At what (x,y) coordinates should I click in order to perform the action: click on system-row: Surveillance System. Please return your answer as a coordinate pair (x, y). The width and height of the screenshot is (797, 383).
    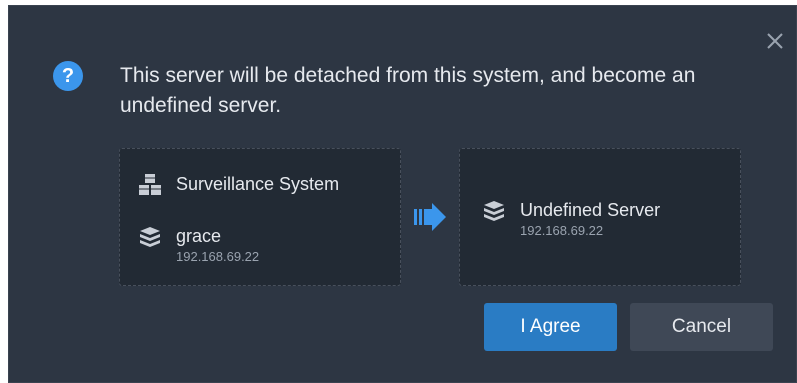
    Looking at the image, I should click on (238, 185).